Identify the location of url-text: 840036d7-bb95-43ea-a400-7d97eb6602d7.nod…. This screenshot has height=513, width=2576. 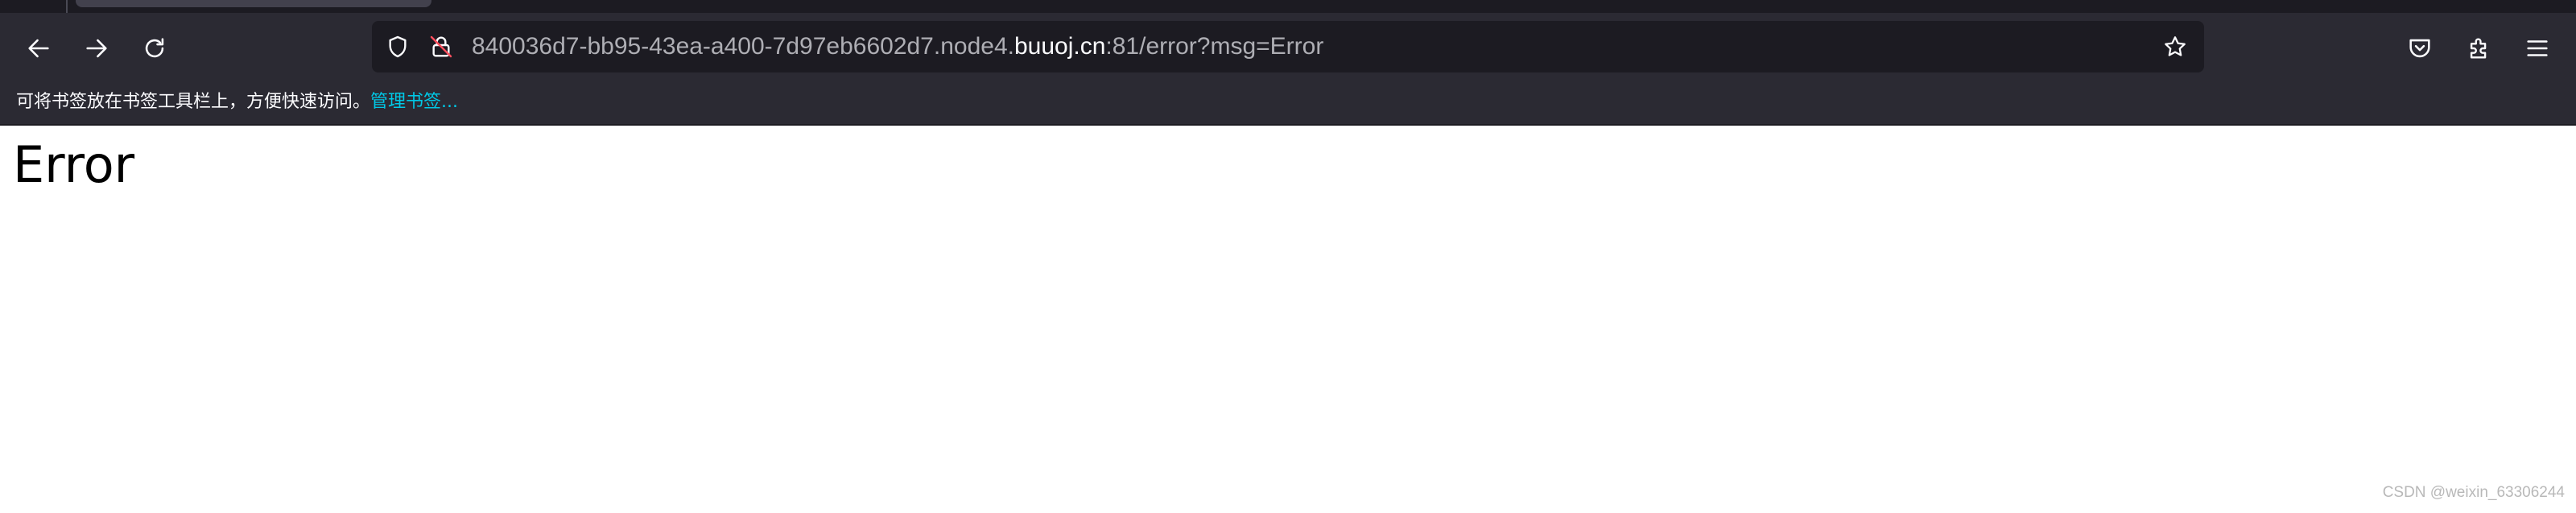
(897, 46).